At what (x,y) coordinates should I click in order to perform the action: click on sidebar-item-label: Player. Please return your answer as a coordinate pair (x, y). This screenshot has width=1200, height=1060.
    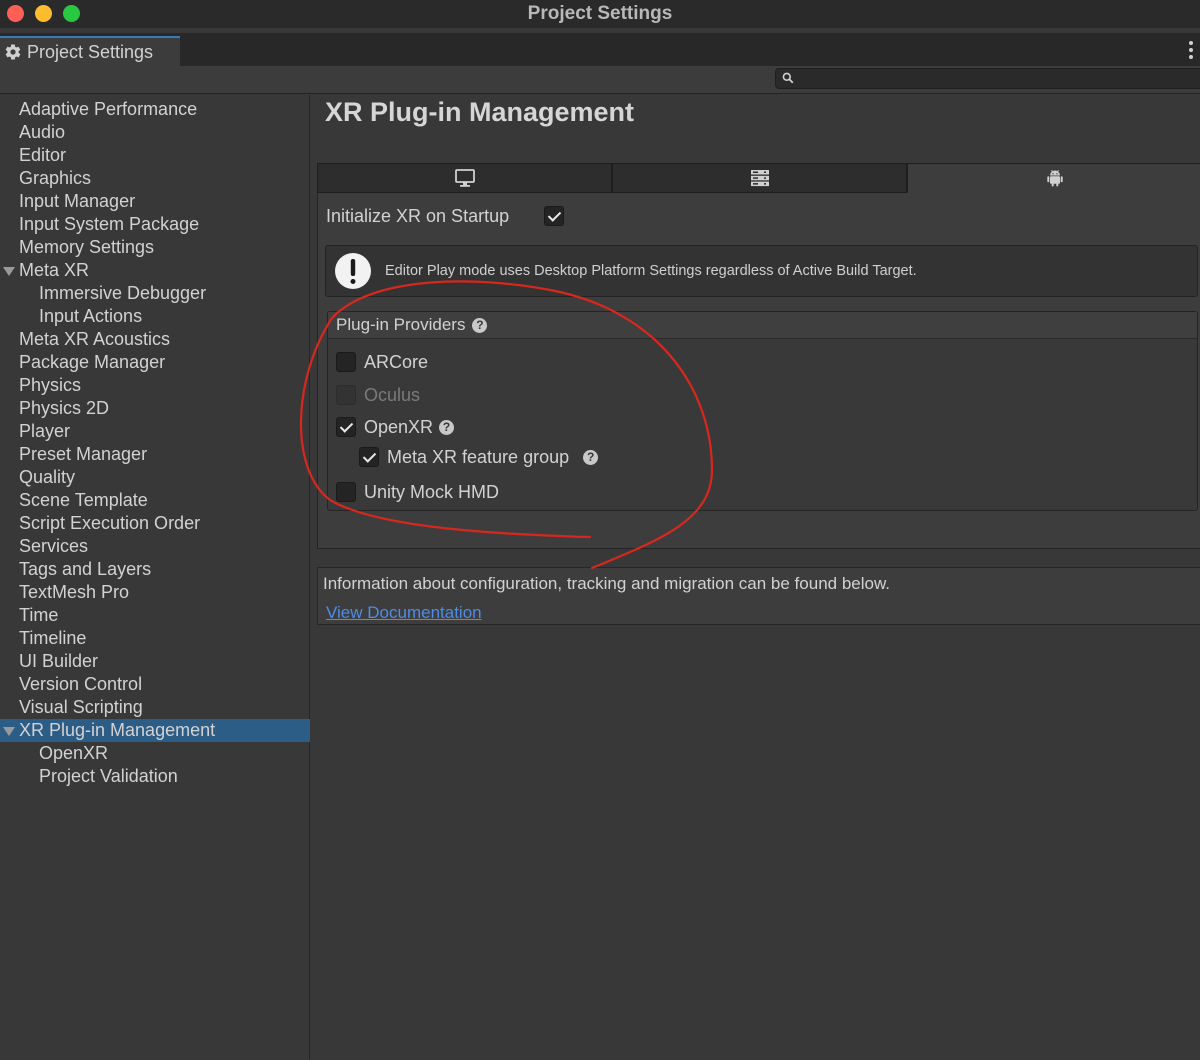
    Looking at the image, I should click on (45, 431).